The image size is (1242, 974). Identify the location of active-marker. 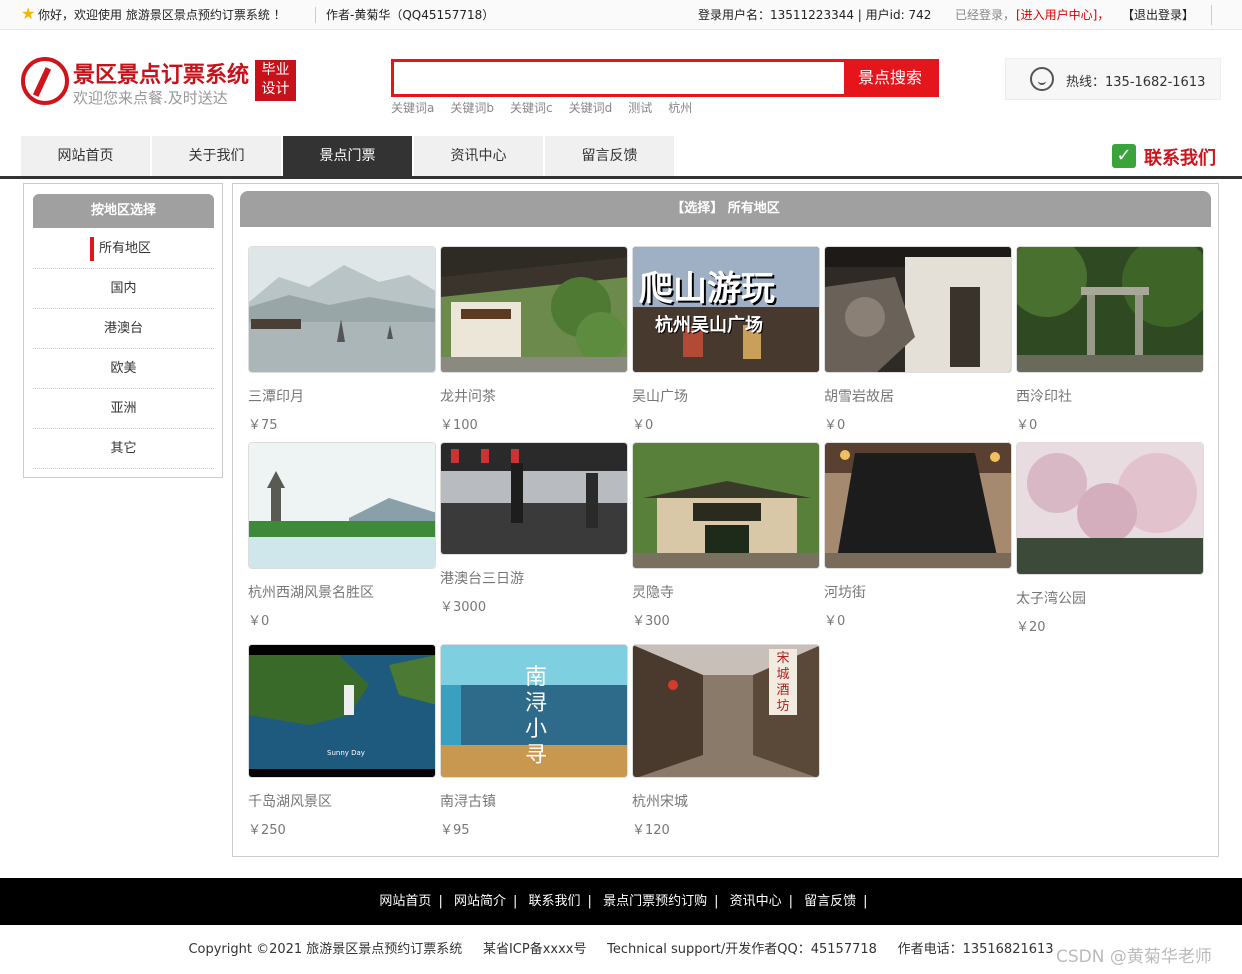
(92, 249).